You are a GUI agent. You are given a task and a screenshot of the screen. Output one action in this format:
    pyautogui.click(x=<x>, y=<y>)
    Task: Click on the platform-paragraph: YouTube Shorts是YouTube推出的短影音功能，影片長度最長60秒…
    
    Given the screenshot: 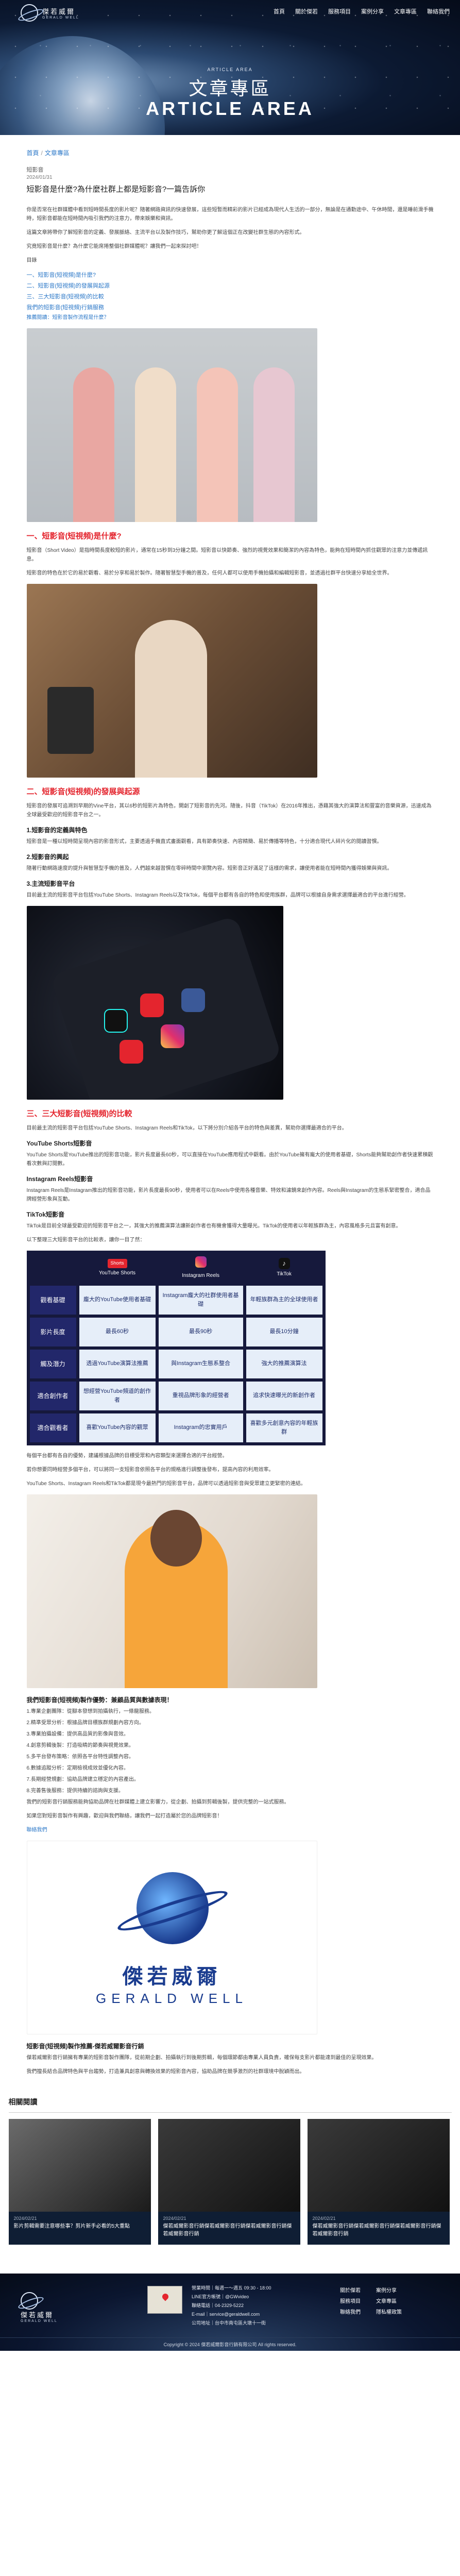 What is the action you would take?
    pyautogui.click(x=230, y=1159)
    